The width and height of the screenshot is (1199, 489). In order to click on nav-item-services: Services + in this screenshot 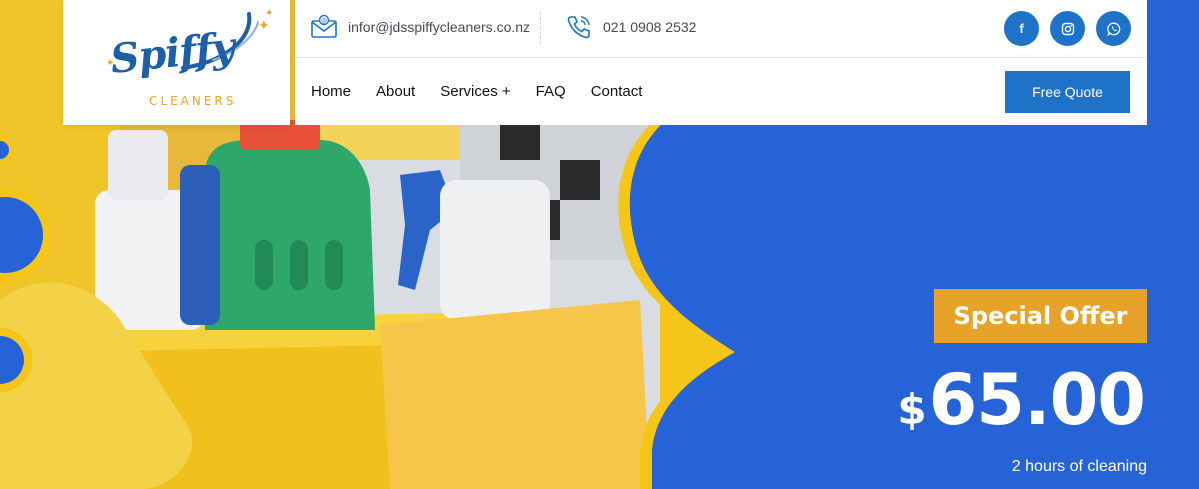, I will do `click(475, 91)`.